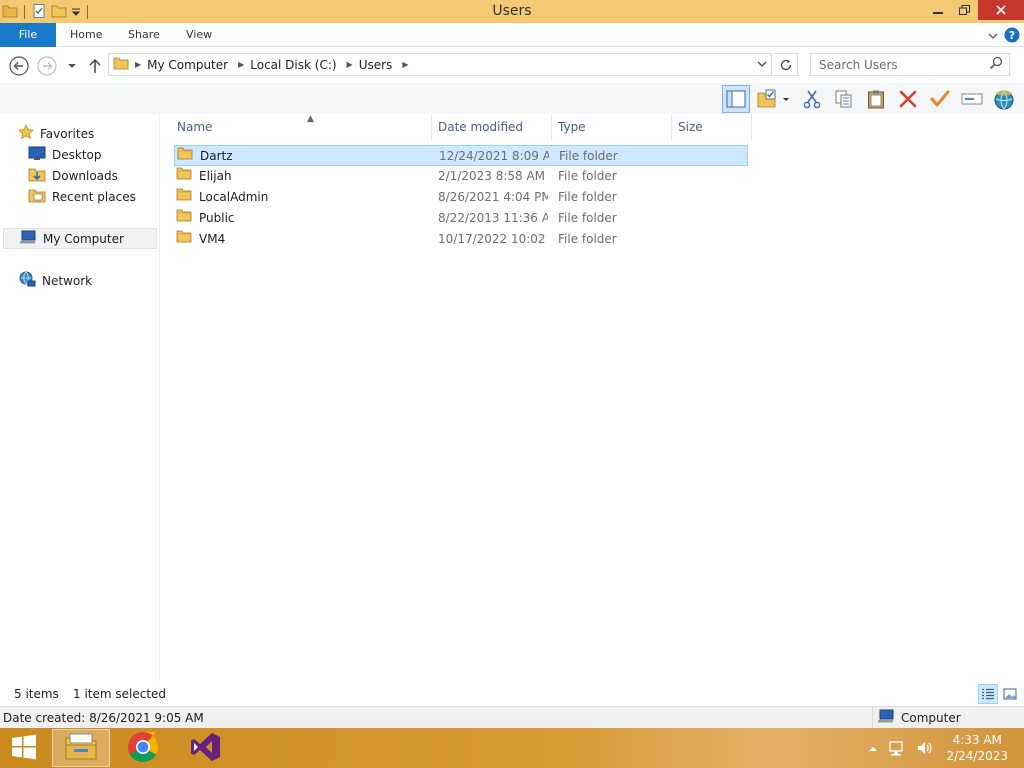 This screenshot has width=1024, height=768. I want to click on column-name-label: Name, so click(195, 127).